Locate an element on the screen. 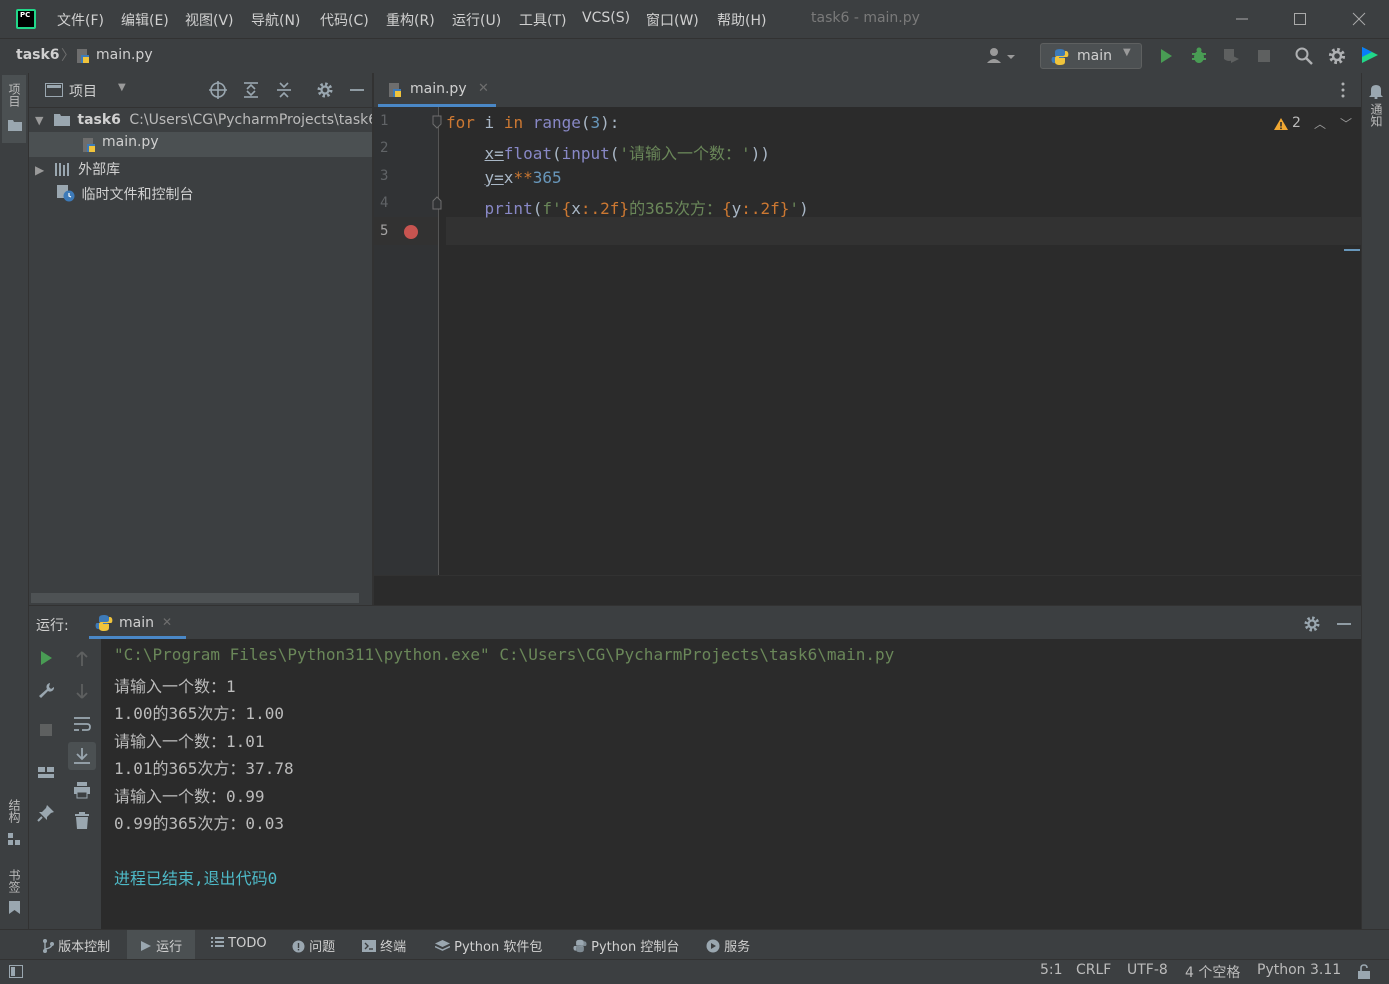 The image size is (1389, 984). warning-icon is located at coordinates (1281, 124).